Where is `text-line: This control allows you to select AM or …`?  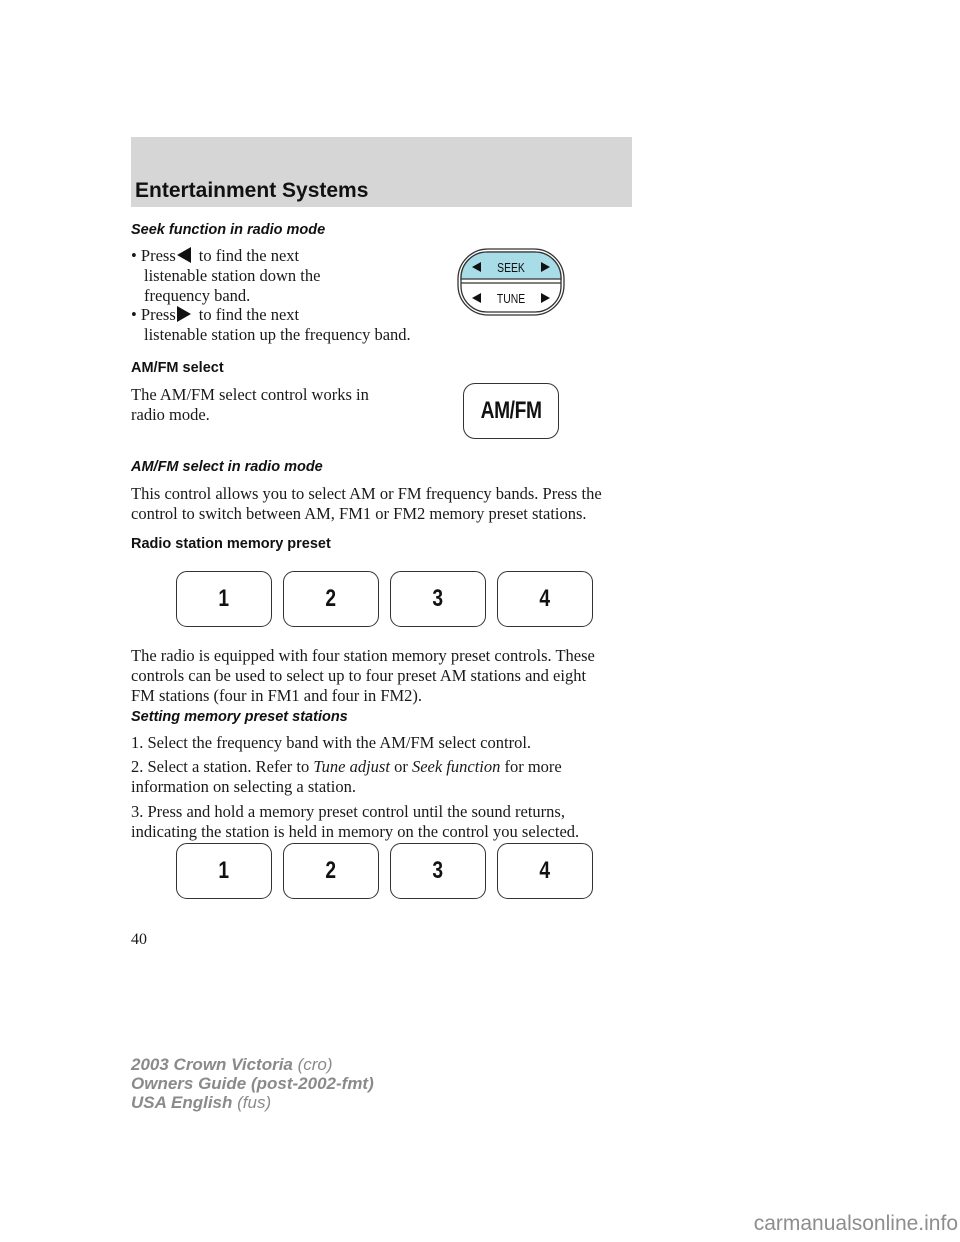 text-line: This control allows you to select AM or … is located at coordinates (366, 493).